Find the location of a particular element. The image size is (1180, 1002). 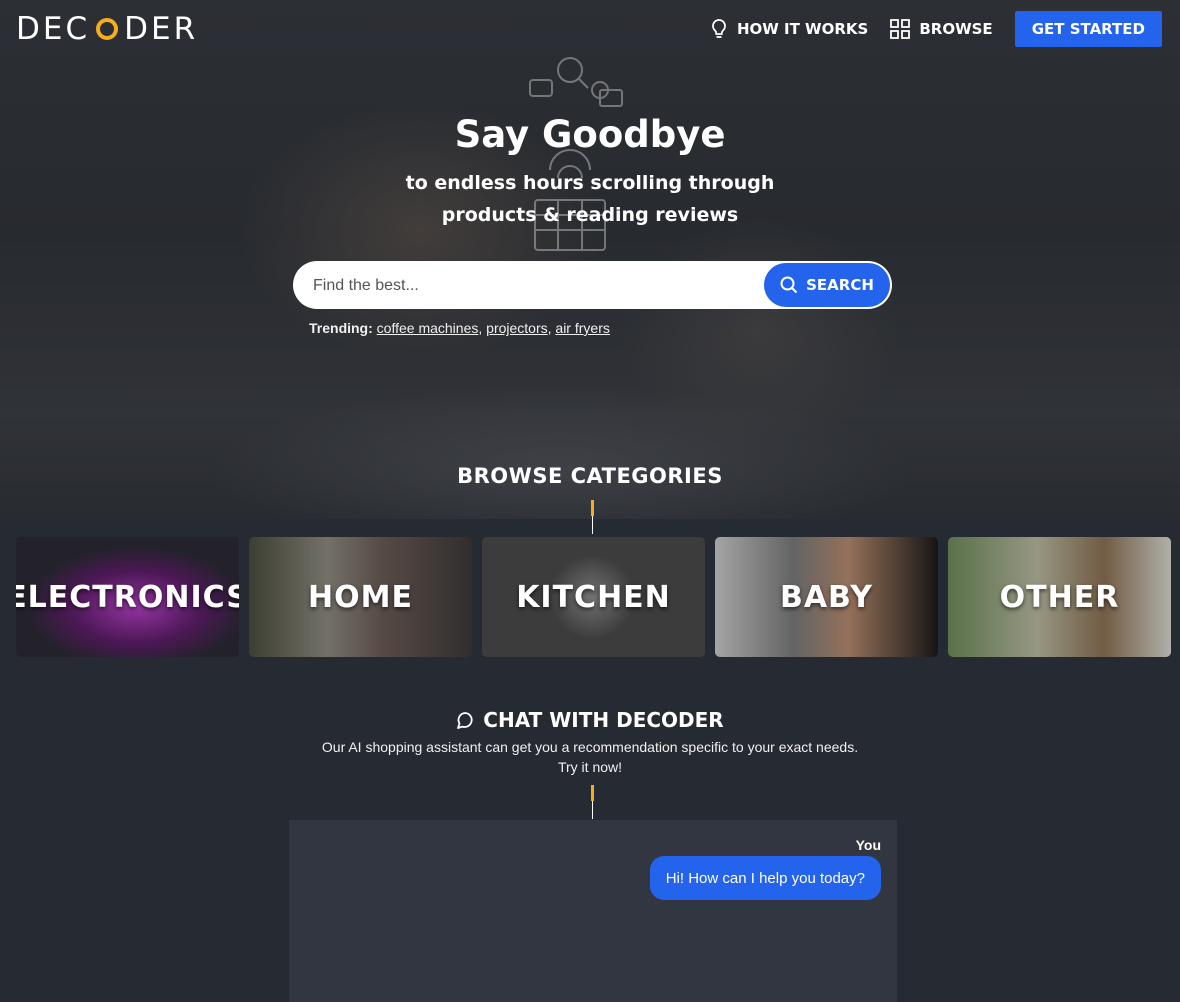

category-label: HOME is located at coordinates (360, 597).